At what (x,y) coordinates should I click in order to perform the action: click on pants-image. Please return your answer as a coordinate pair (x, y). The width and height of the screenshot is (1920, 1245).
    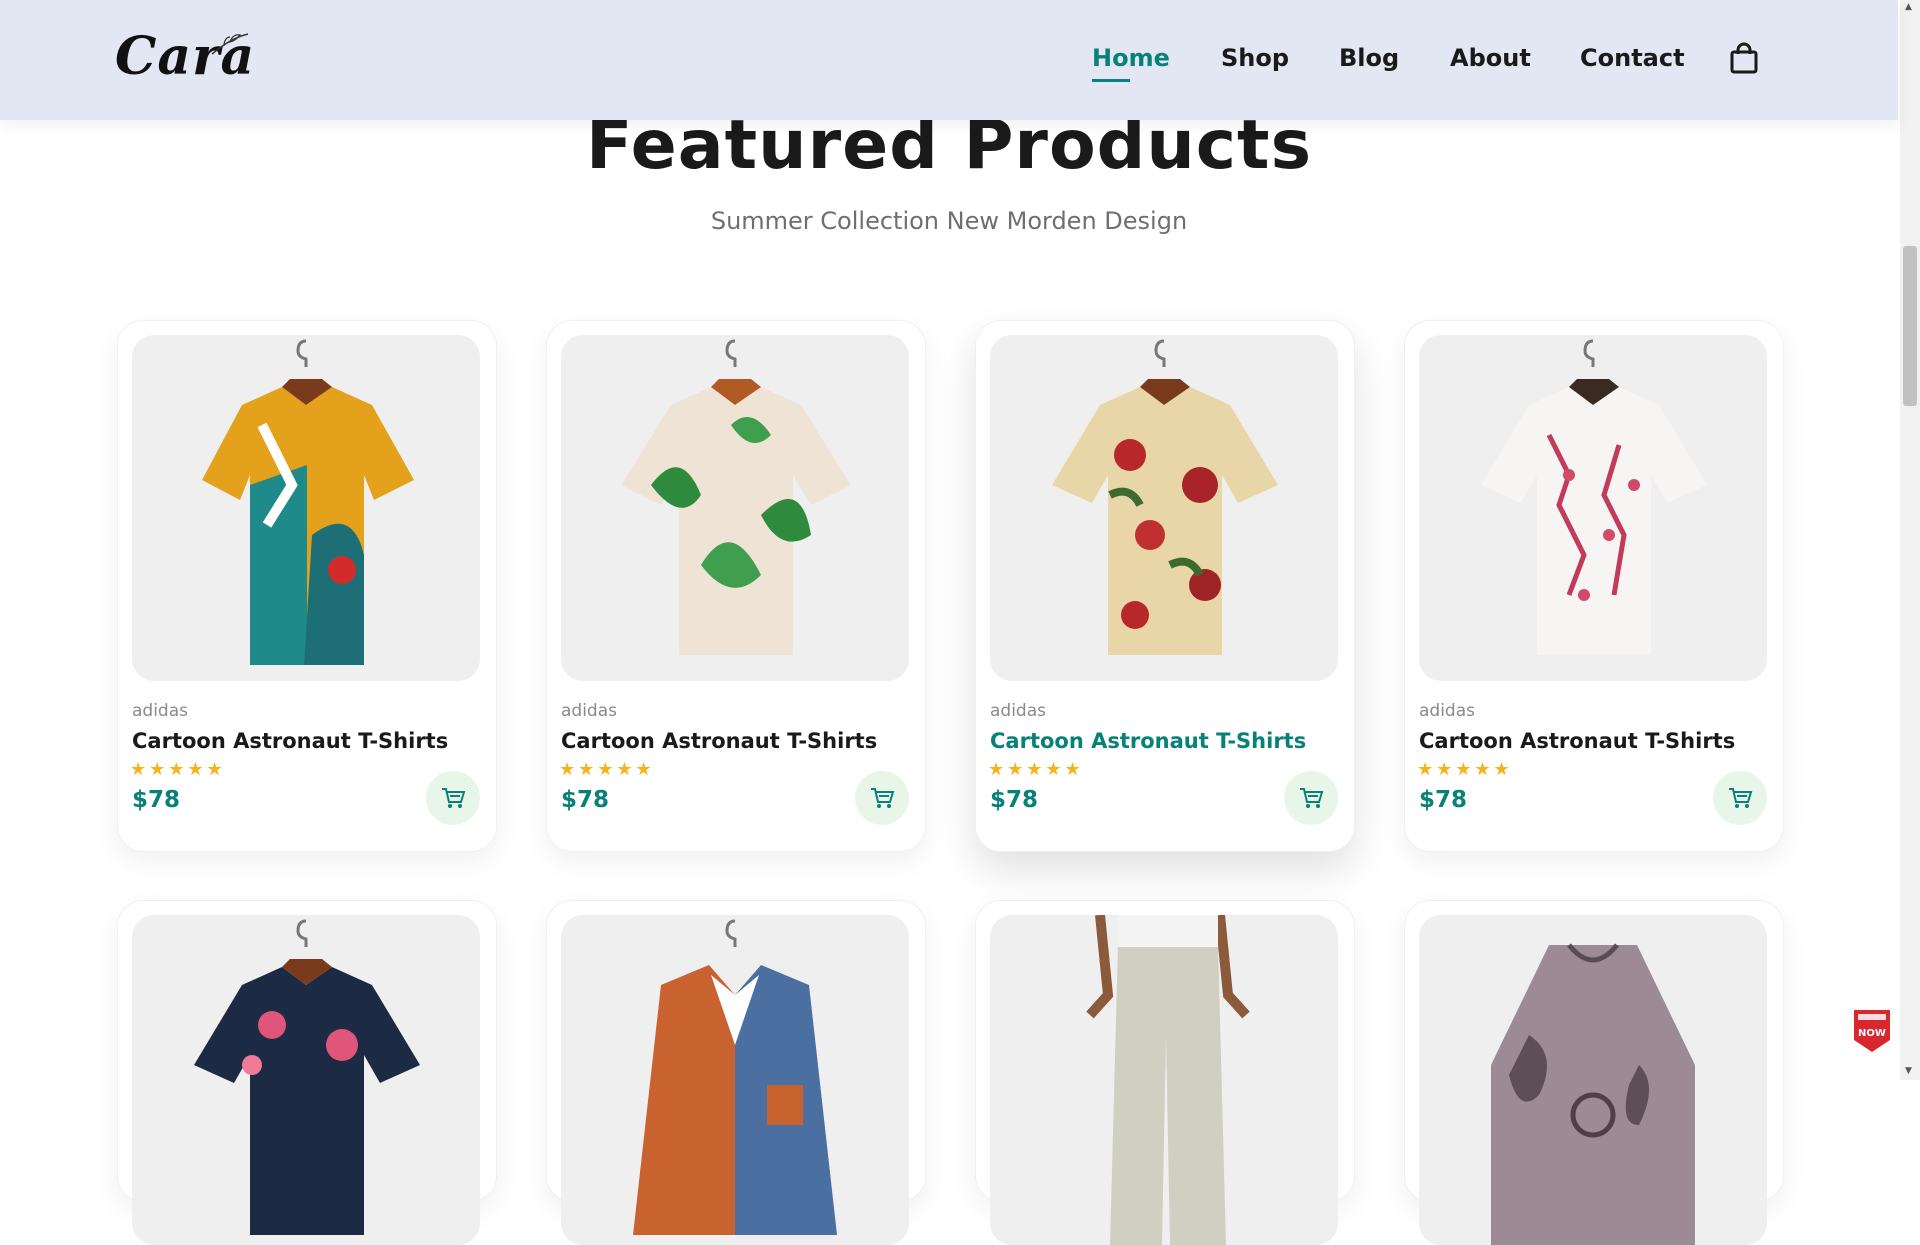
    Looking at the image, I should click on (1168, 1080).